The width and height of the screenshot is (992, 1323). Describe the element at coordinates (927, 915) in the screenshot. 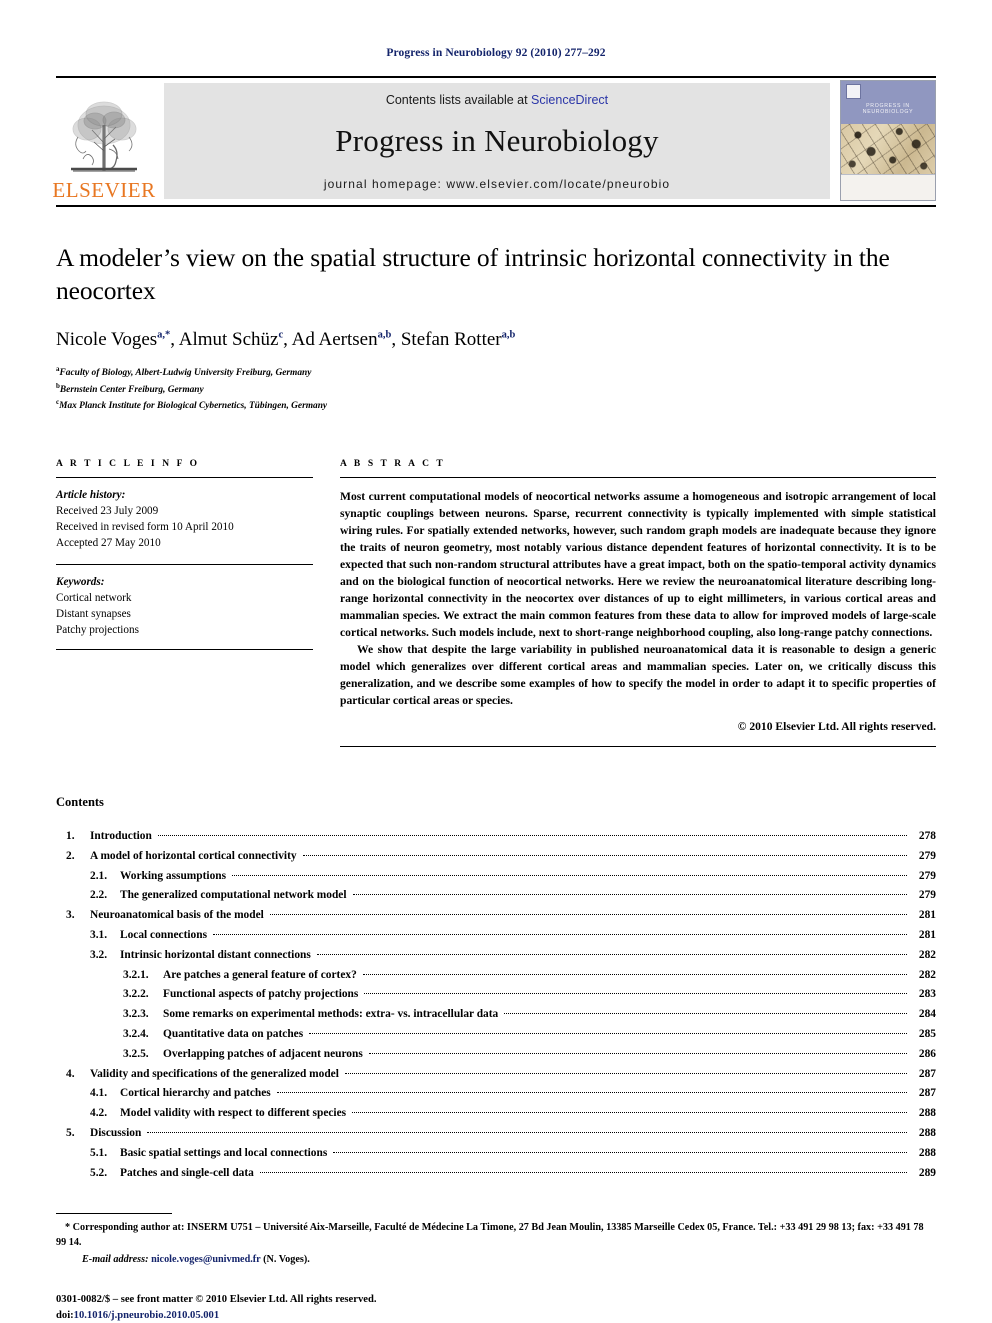

I see `toc-page: 281` at that location.